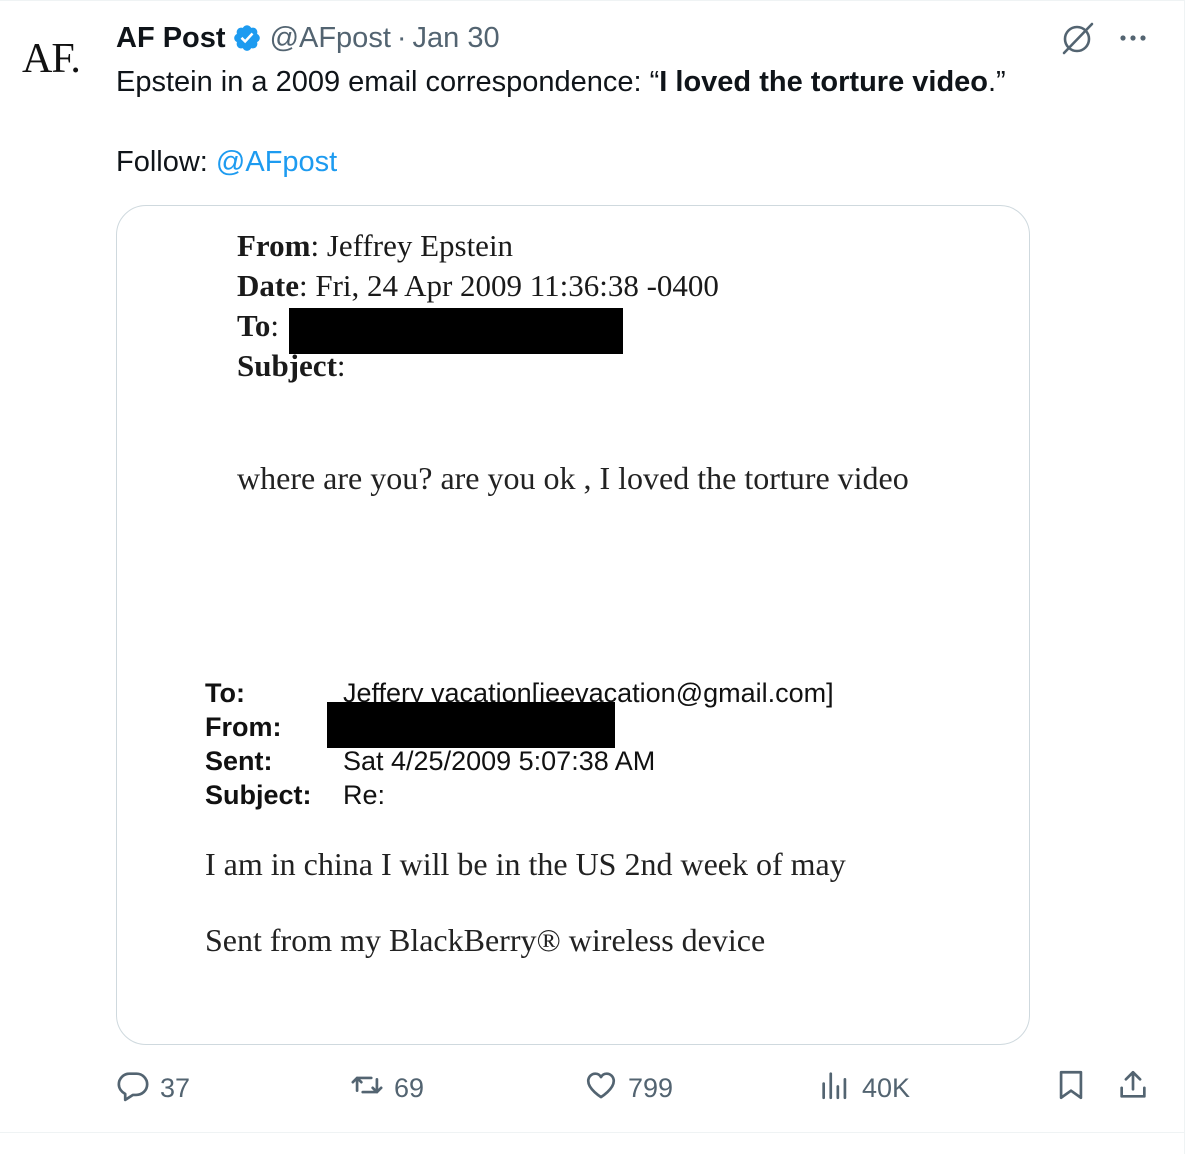 The height and width of the screenshot is (1154, 1196). I want to click on display-name: AF Post, so click(171, 38).